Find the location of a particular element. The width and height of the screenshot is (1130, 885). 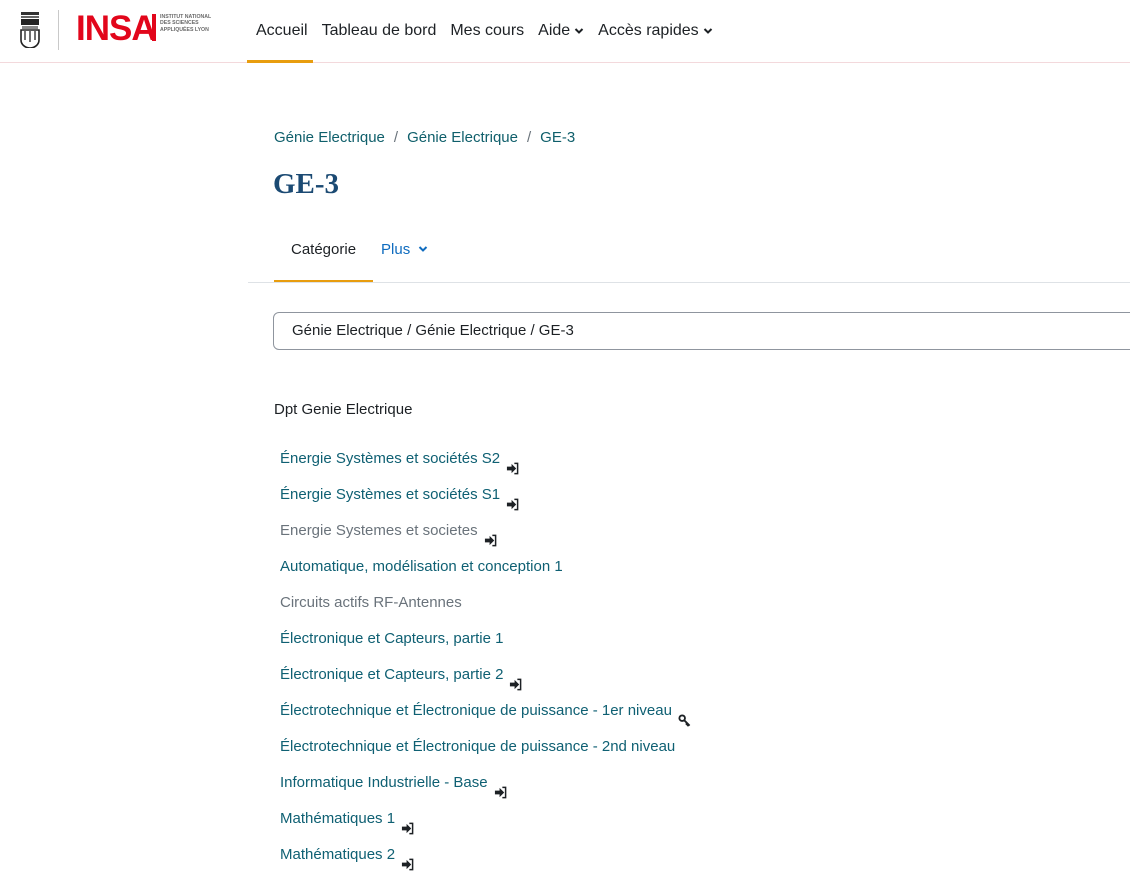

course-item: Circuits actifs RF-Antennes is located at coordinates (485, 603).